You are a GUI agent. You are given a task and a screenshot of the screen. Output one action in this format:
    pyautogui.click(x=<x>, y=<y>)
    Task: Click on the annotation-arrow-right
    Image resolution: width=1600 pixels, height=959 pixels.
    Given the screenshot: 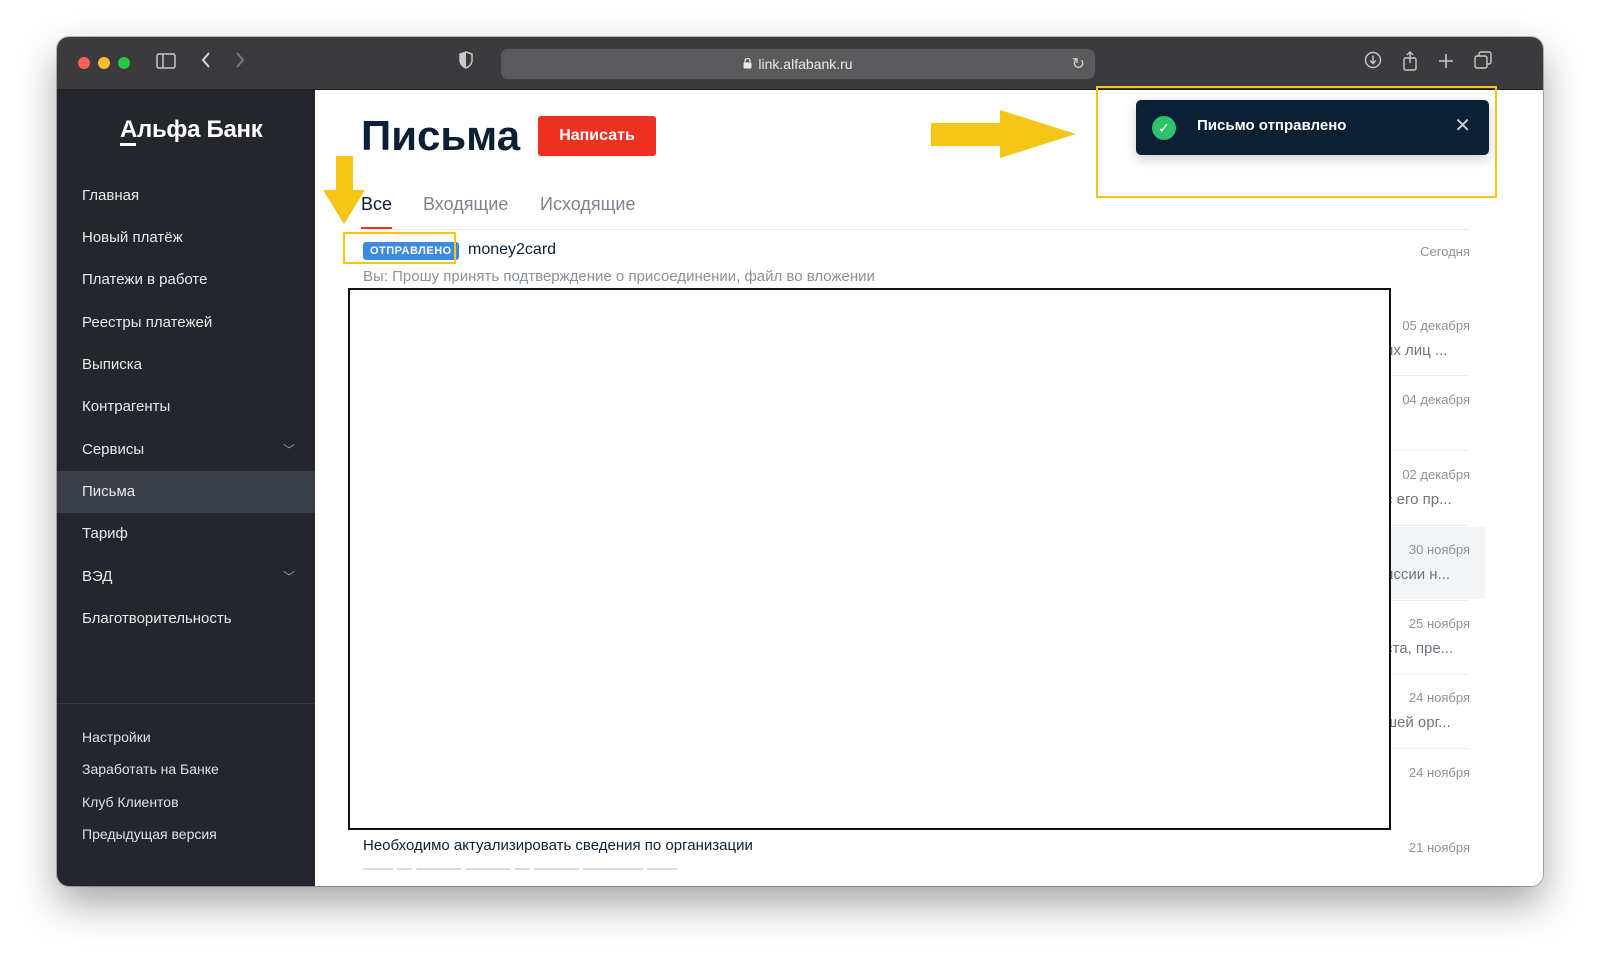 What is the action you would take?
    pyautogui.click(x=1003, y=134)
    